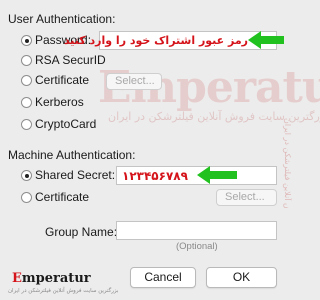 The height and width of the screenshot is (300, 320). Describe the element at coordinates (26, 175) in the screenshot. I see `radio-shared-secret` at that location.